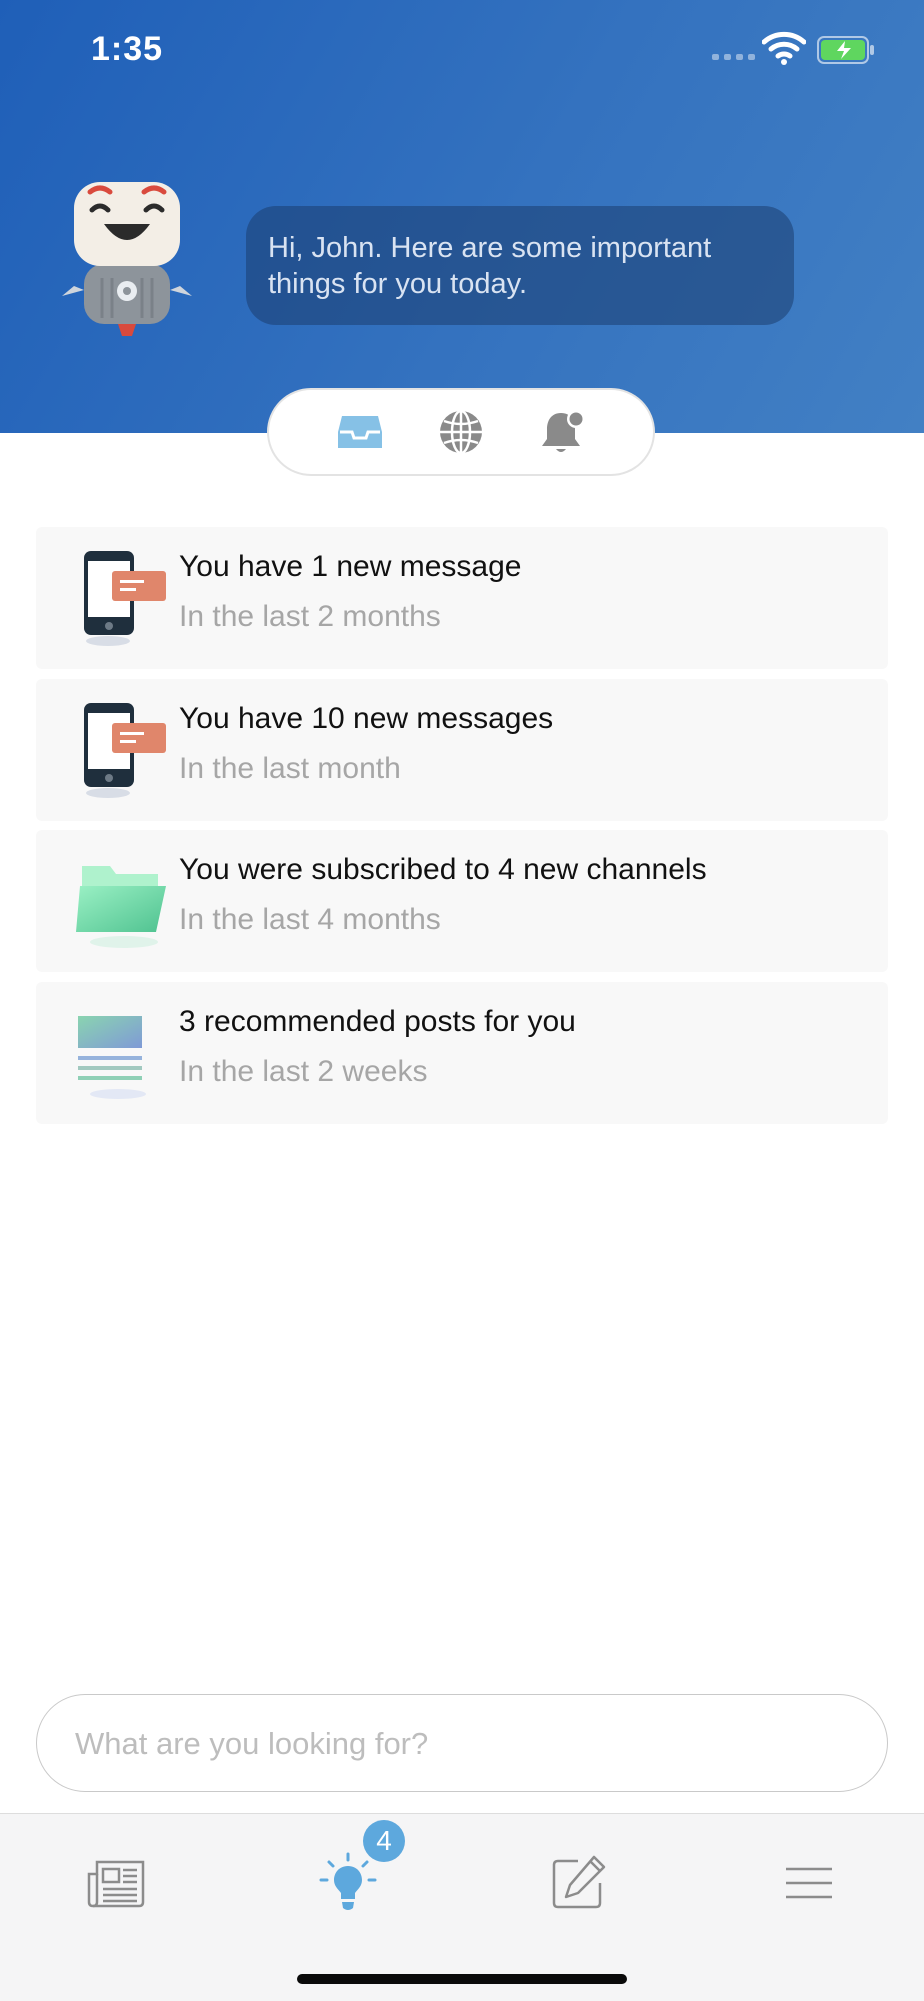  What do you see at coordinates (733, 57) in the screenshot?
I see `cellular-signal-icon` at bounding box center [733, 57].